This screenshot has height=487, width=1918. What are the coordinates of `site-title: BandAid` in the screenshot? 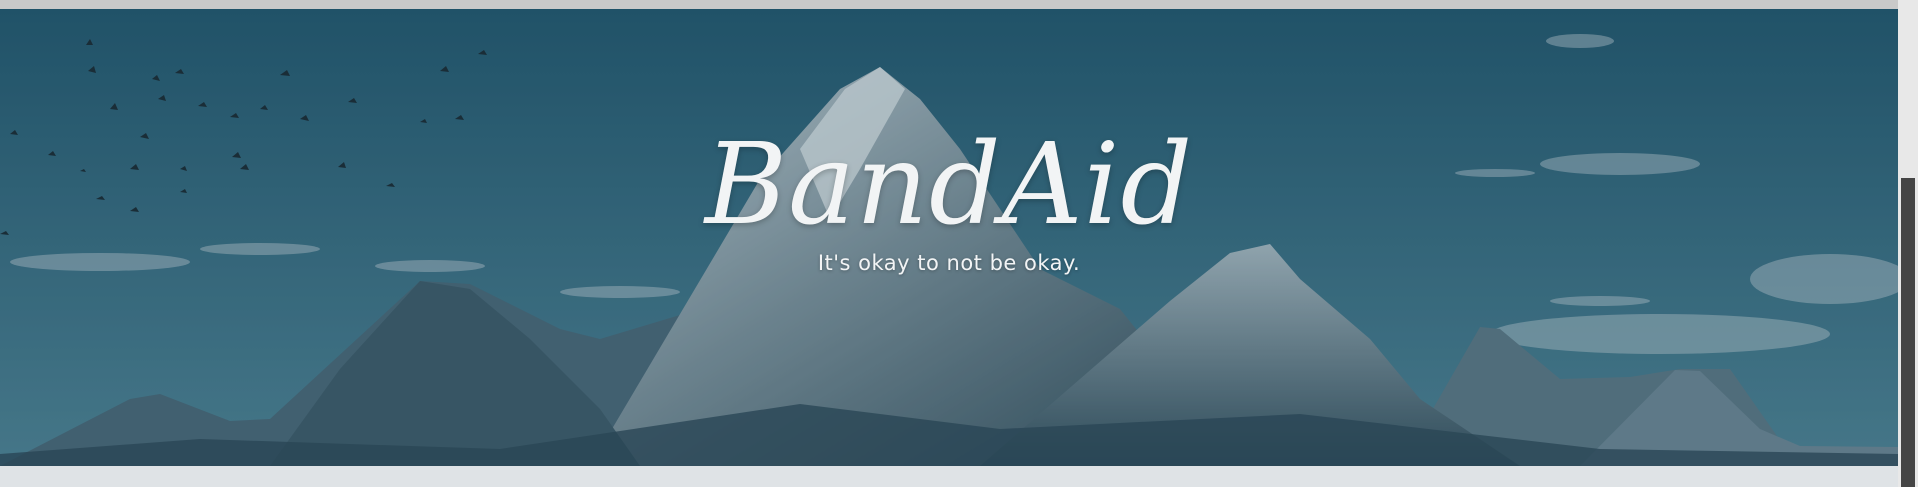 It's located at (949, 185).